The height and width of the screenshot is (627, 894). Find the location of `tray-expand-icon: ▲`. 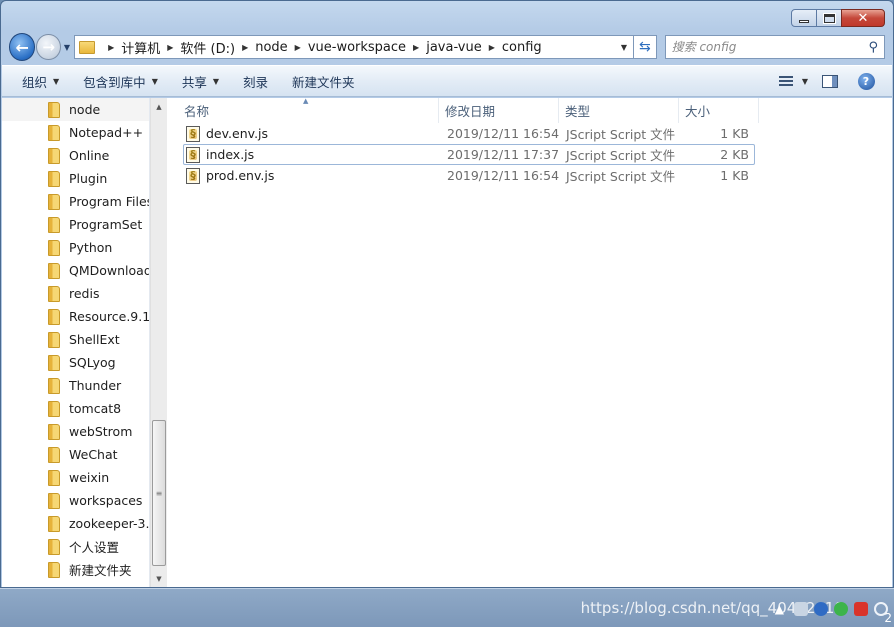

tray-expand-icon: ▲ is located at coordinates (779, 609).